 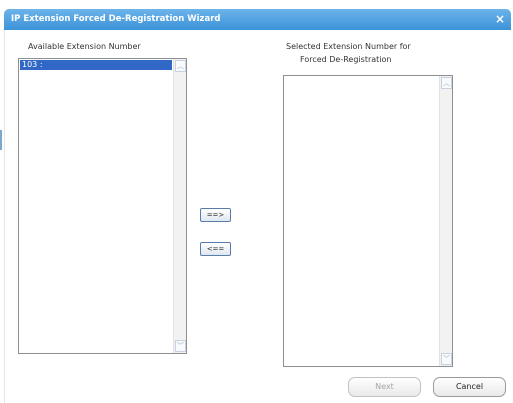 I want to click on remove-extension-button: <==, so click(x=215, y=249).